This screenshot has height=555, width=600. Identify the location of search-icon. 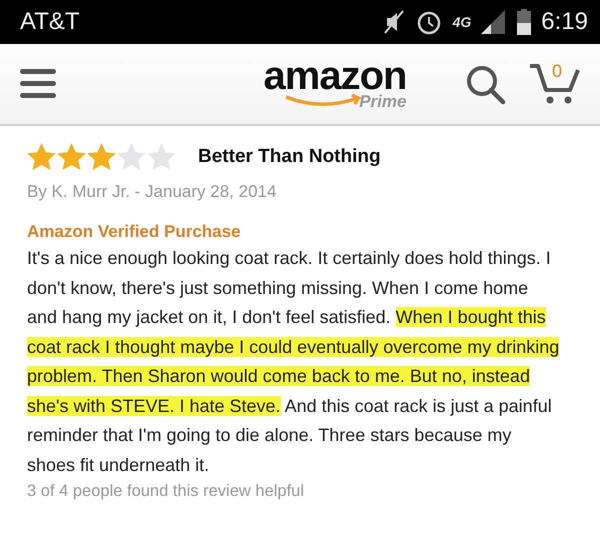
(485, 84).